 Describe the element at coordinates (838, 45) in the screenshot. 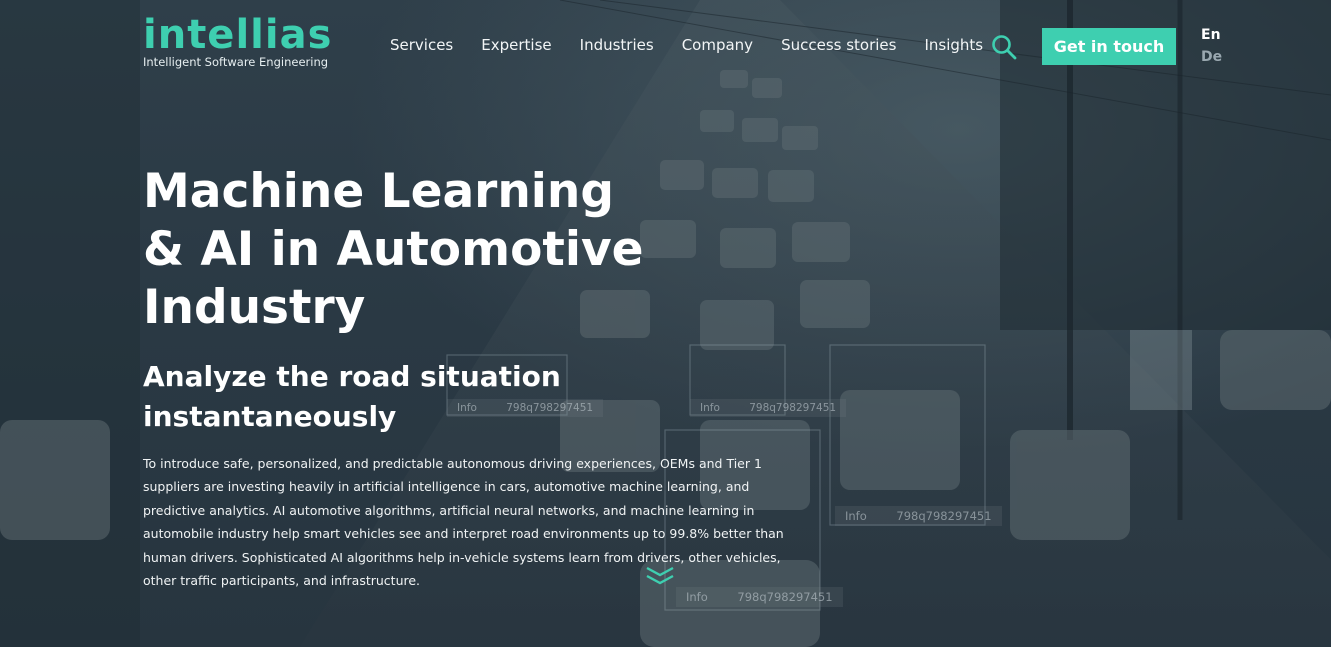

I see `nav-item-success-stories: Success stories` at that location.